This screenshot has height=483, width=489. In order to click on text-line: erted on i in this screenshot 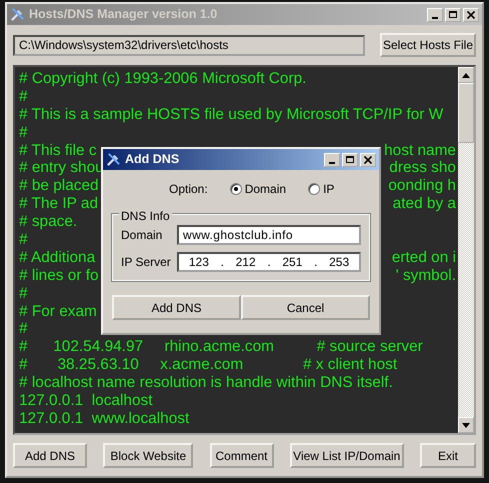, I will do `click(424, 257)`.